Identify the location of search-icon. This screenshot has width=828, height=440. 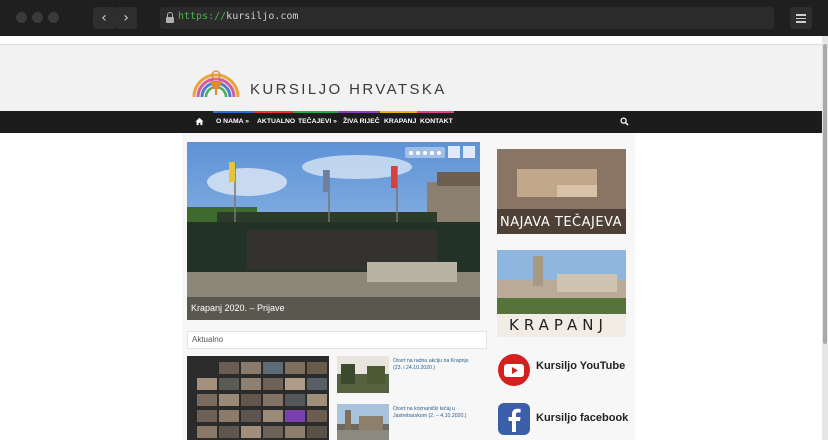
(624, 121).